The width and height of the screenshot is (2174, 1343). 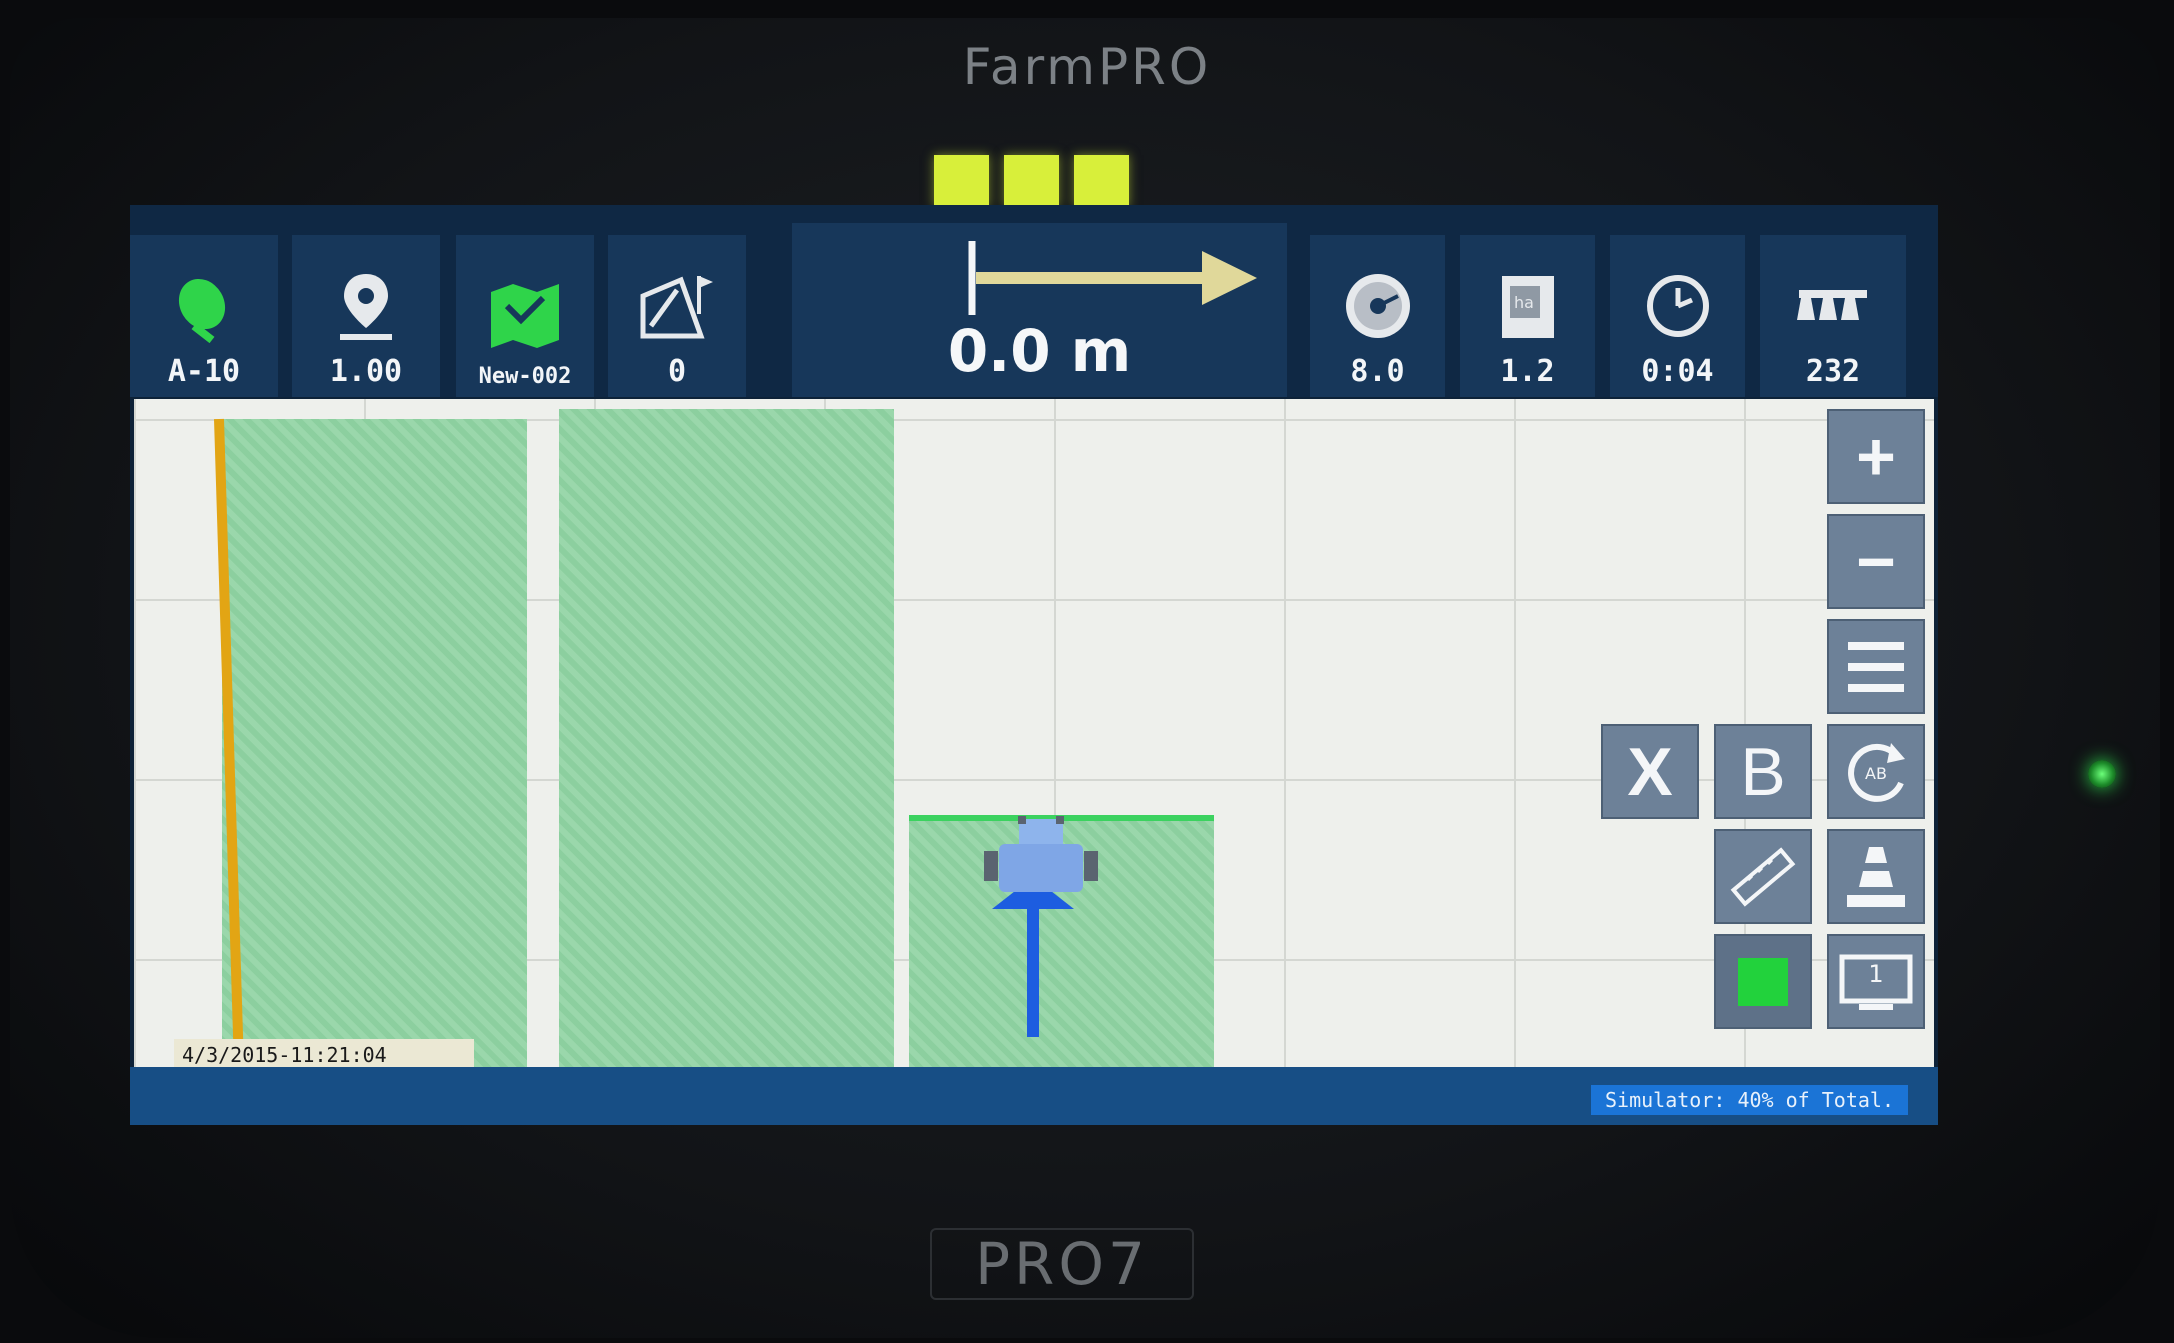 I want to click on minus-icon: −, so click(x=1876, y=561).